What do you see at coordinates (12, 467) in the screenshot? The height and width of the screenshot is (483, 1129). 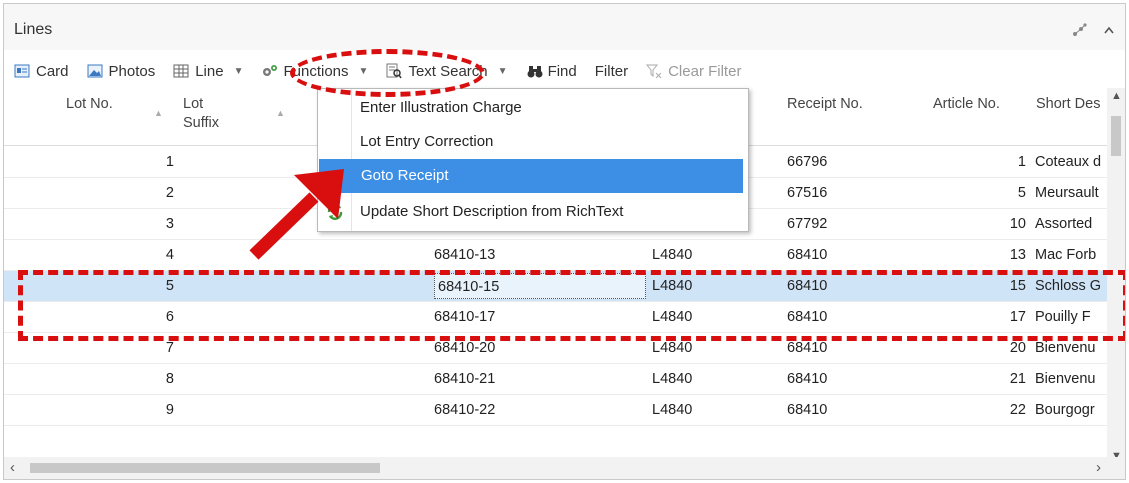 I see `scroll-left-icon: ‹` at bounding box center [12, 467].